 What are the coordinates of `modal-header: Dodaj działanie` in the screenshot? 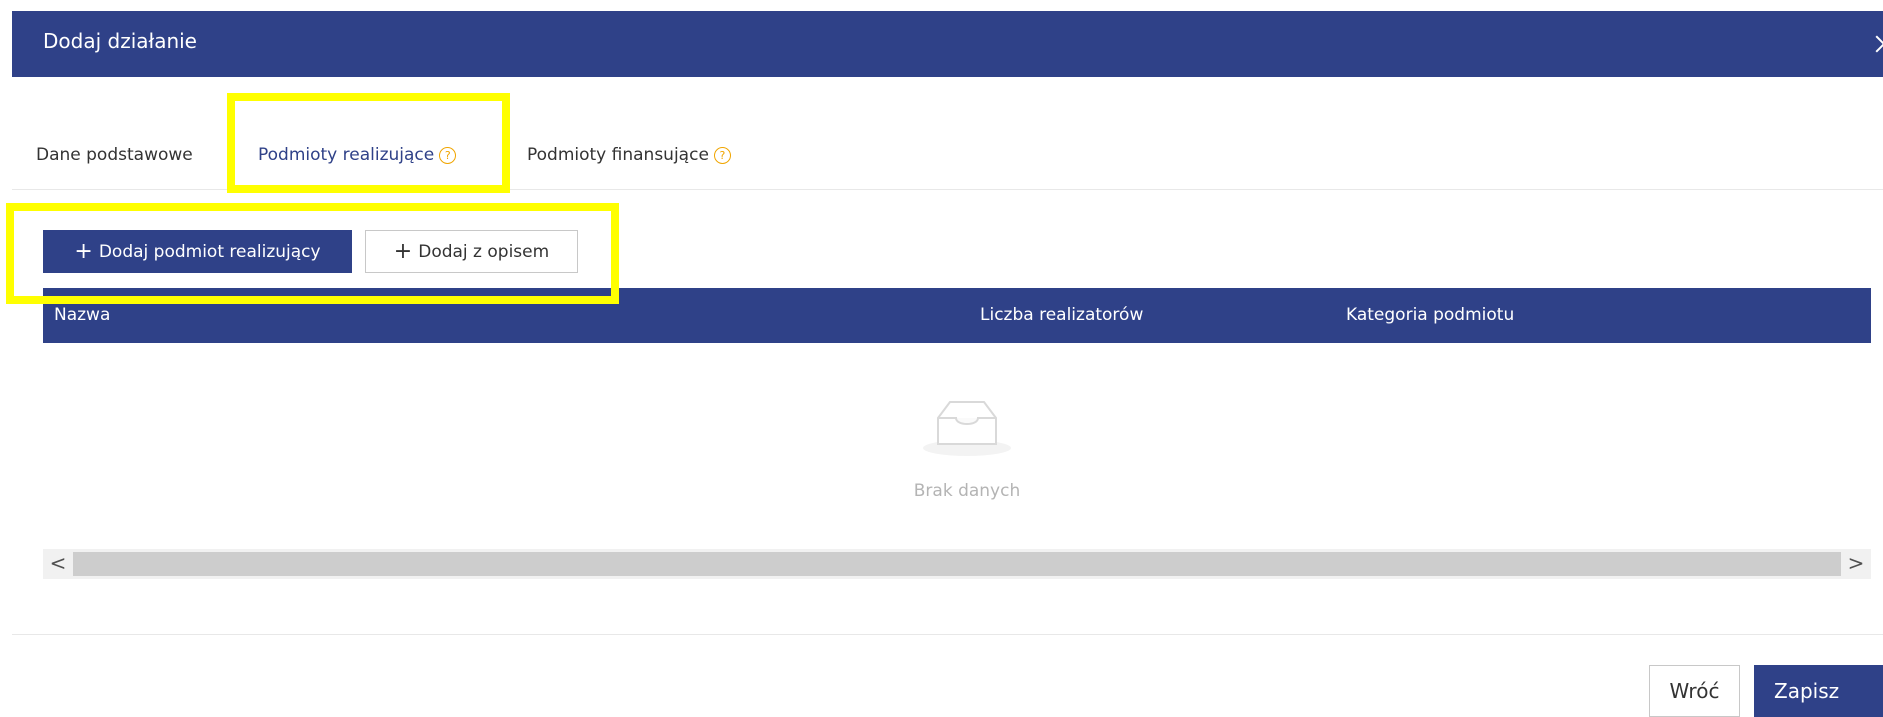 It's located at (947, 44).